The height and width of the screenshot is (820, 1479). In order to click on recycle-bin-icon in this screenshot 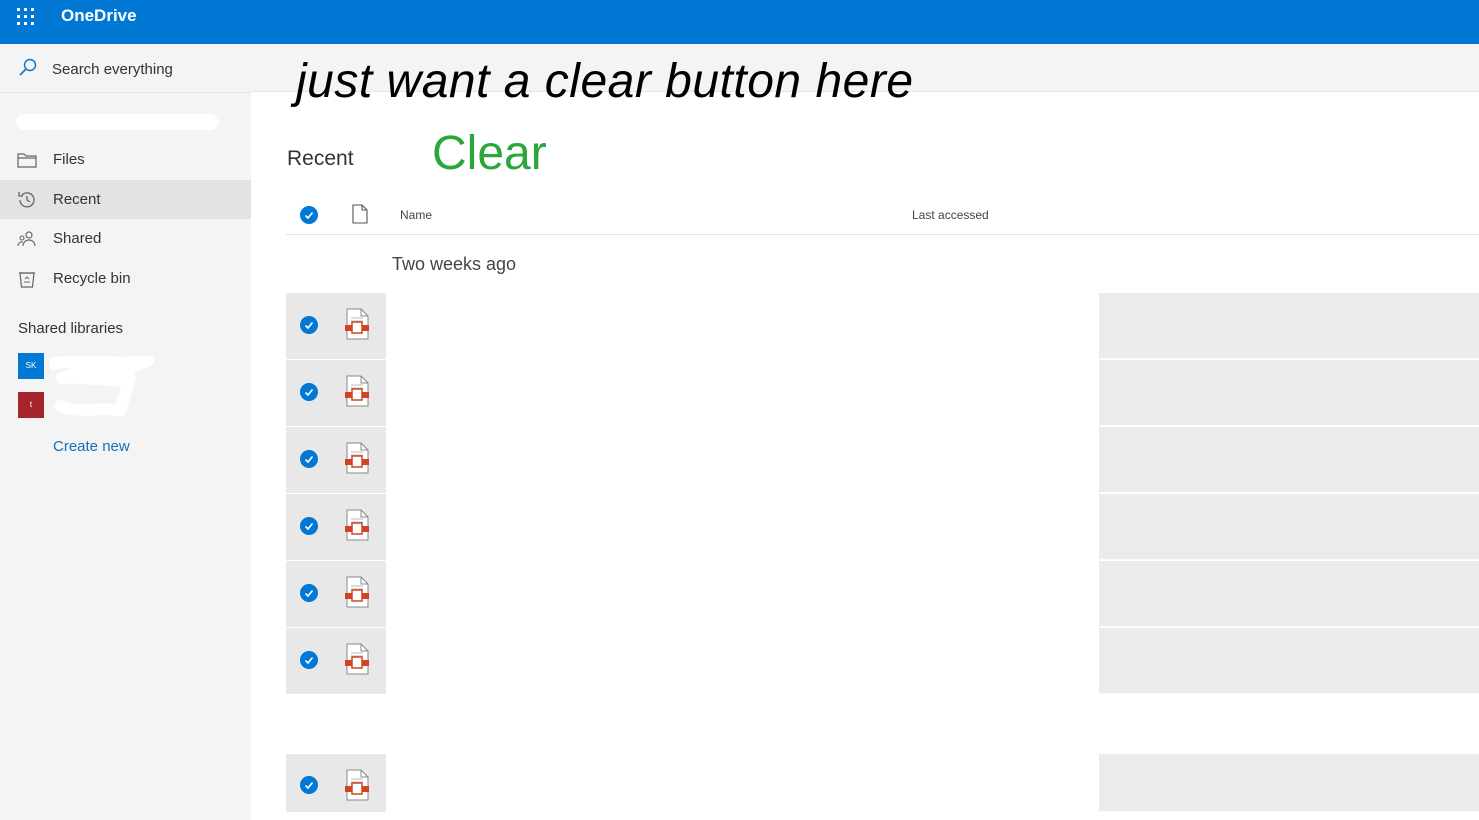, I will do `click(27, 279)`.